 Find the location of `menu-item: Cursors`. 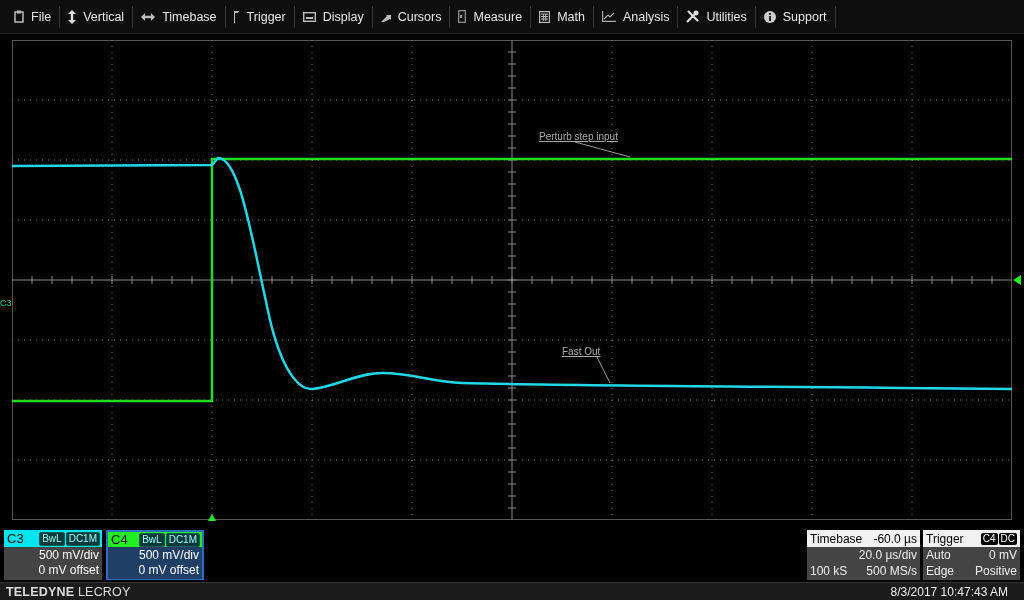

menu-item: Cursors is located at coordinates (411, 16).